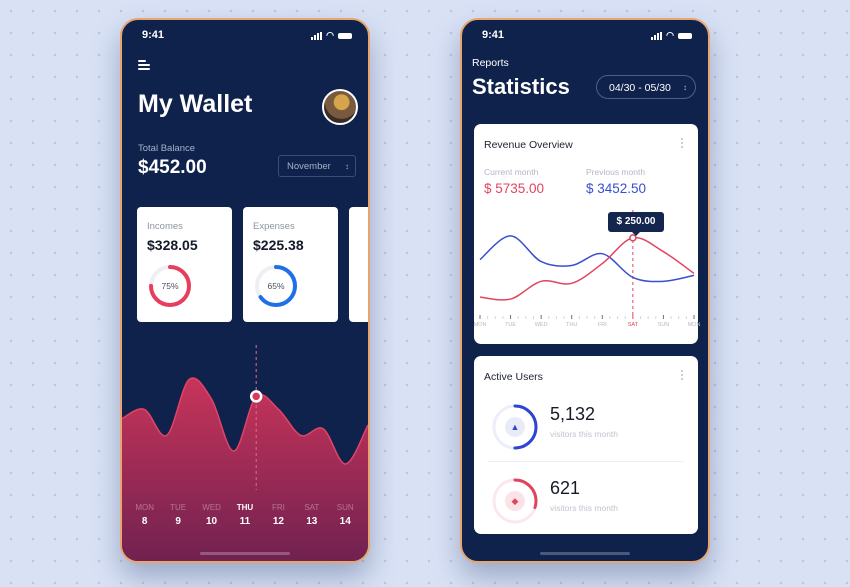 The width and height of the screenshot is (850, 587). What do you see at coordinates (586, 461) in the screenshot?
I see `divider` at bounding box center [586, 461].